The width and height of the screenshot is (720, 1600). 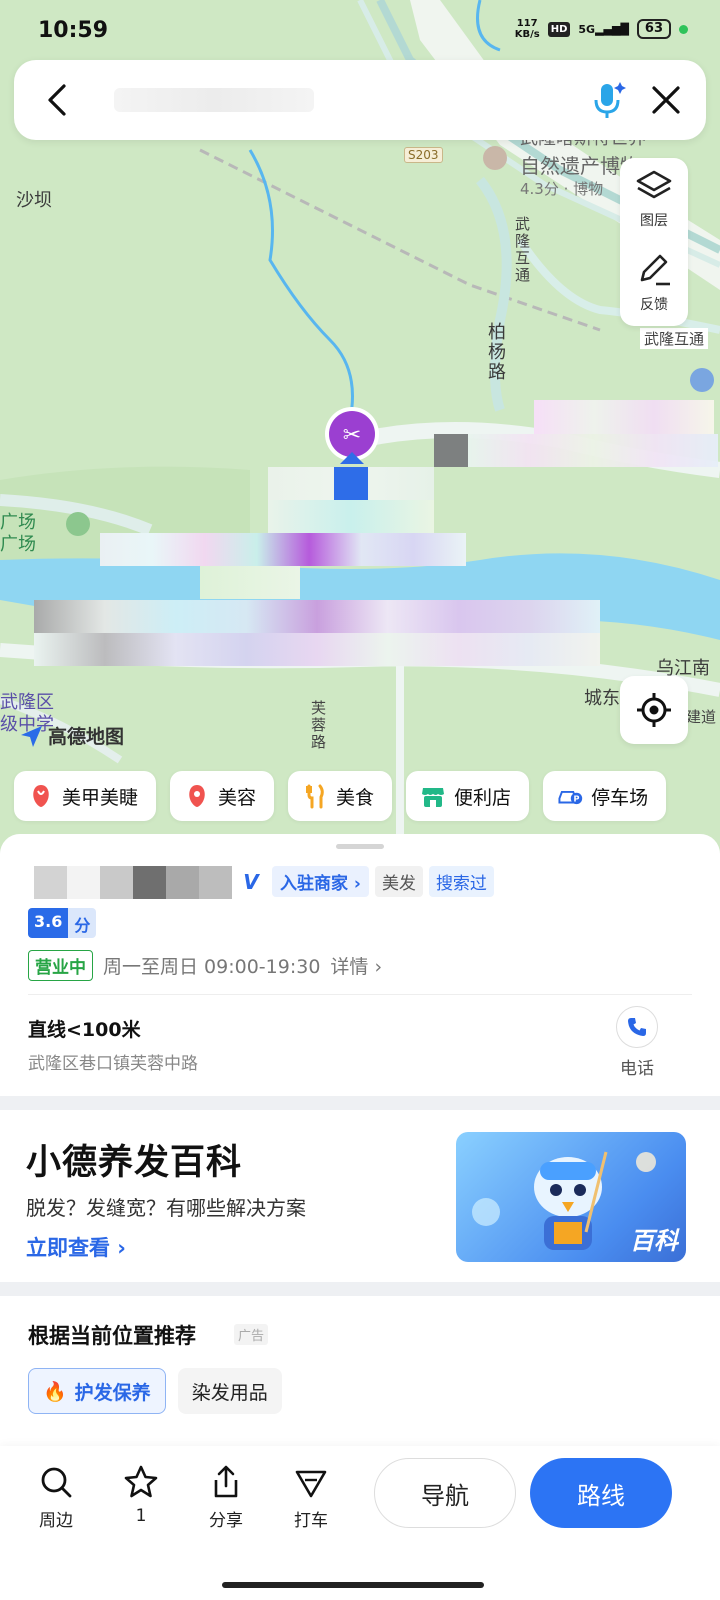 I want to click on encyclopedia-banner: 百科, so click(x=571, y=1197).